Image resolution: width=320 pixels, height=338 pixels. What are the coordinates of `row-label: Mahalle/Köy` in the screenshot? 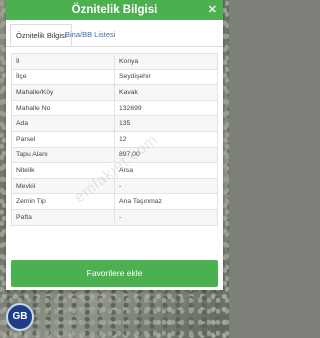 It's located at (63, 92).